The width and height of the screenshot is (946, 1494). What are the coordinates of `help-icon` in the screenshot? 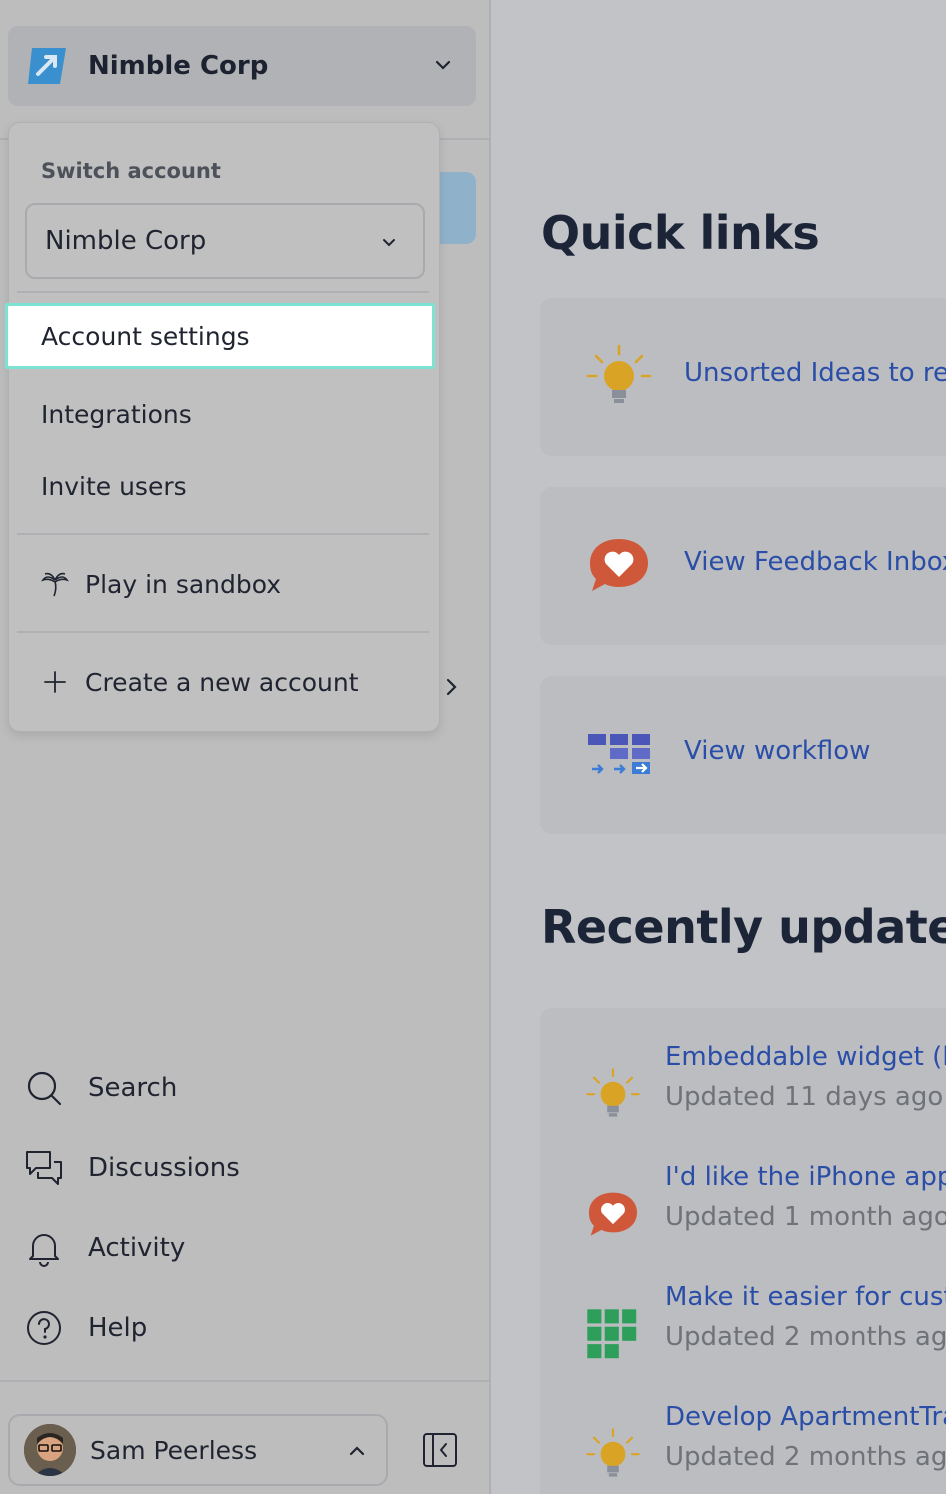 It's located at (44, 1328).